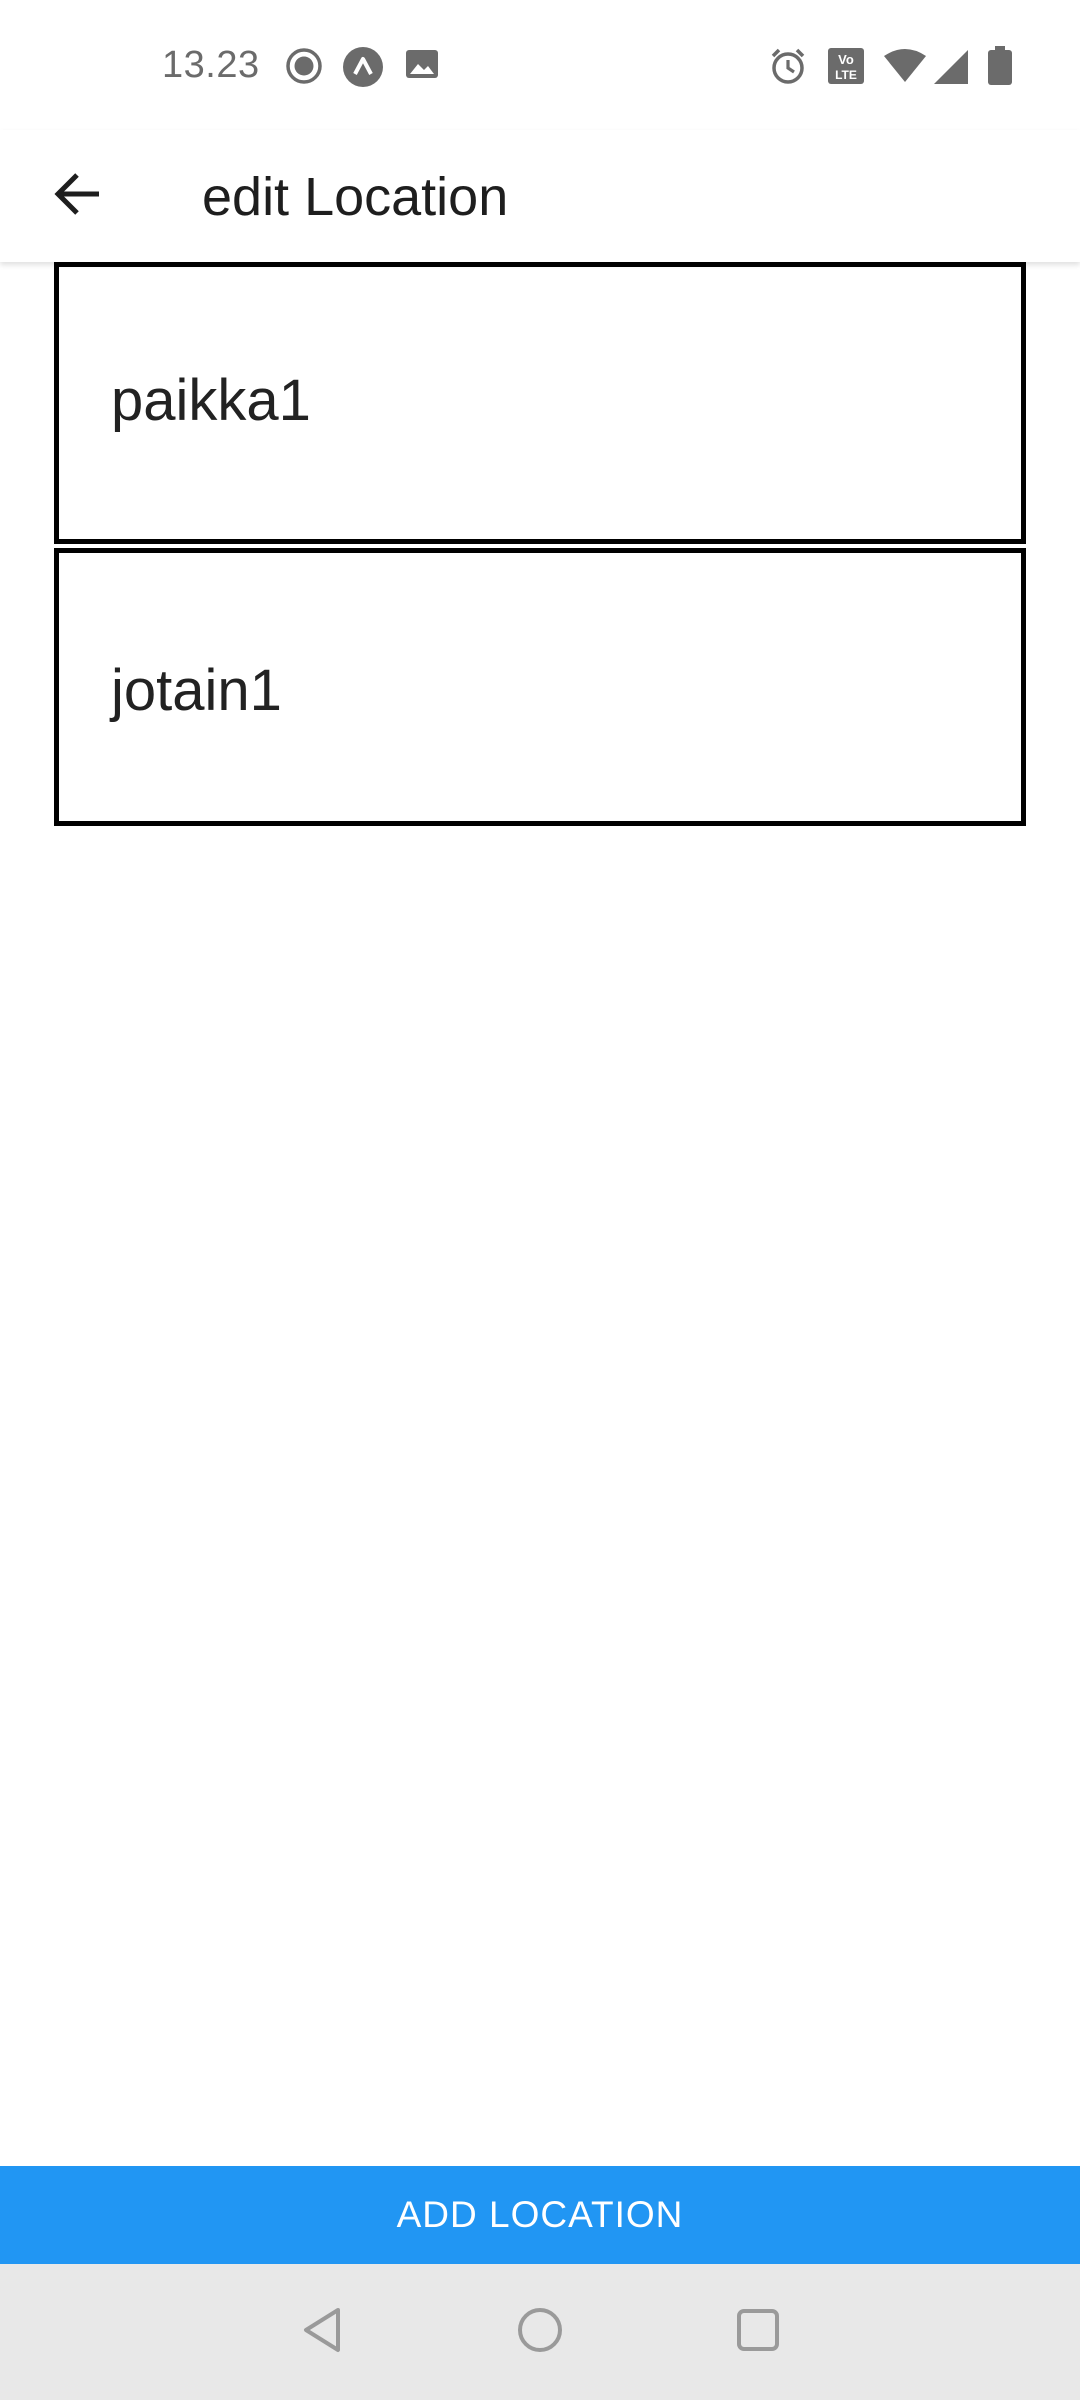  I want to click on alarm-icon, so click(788, 66).